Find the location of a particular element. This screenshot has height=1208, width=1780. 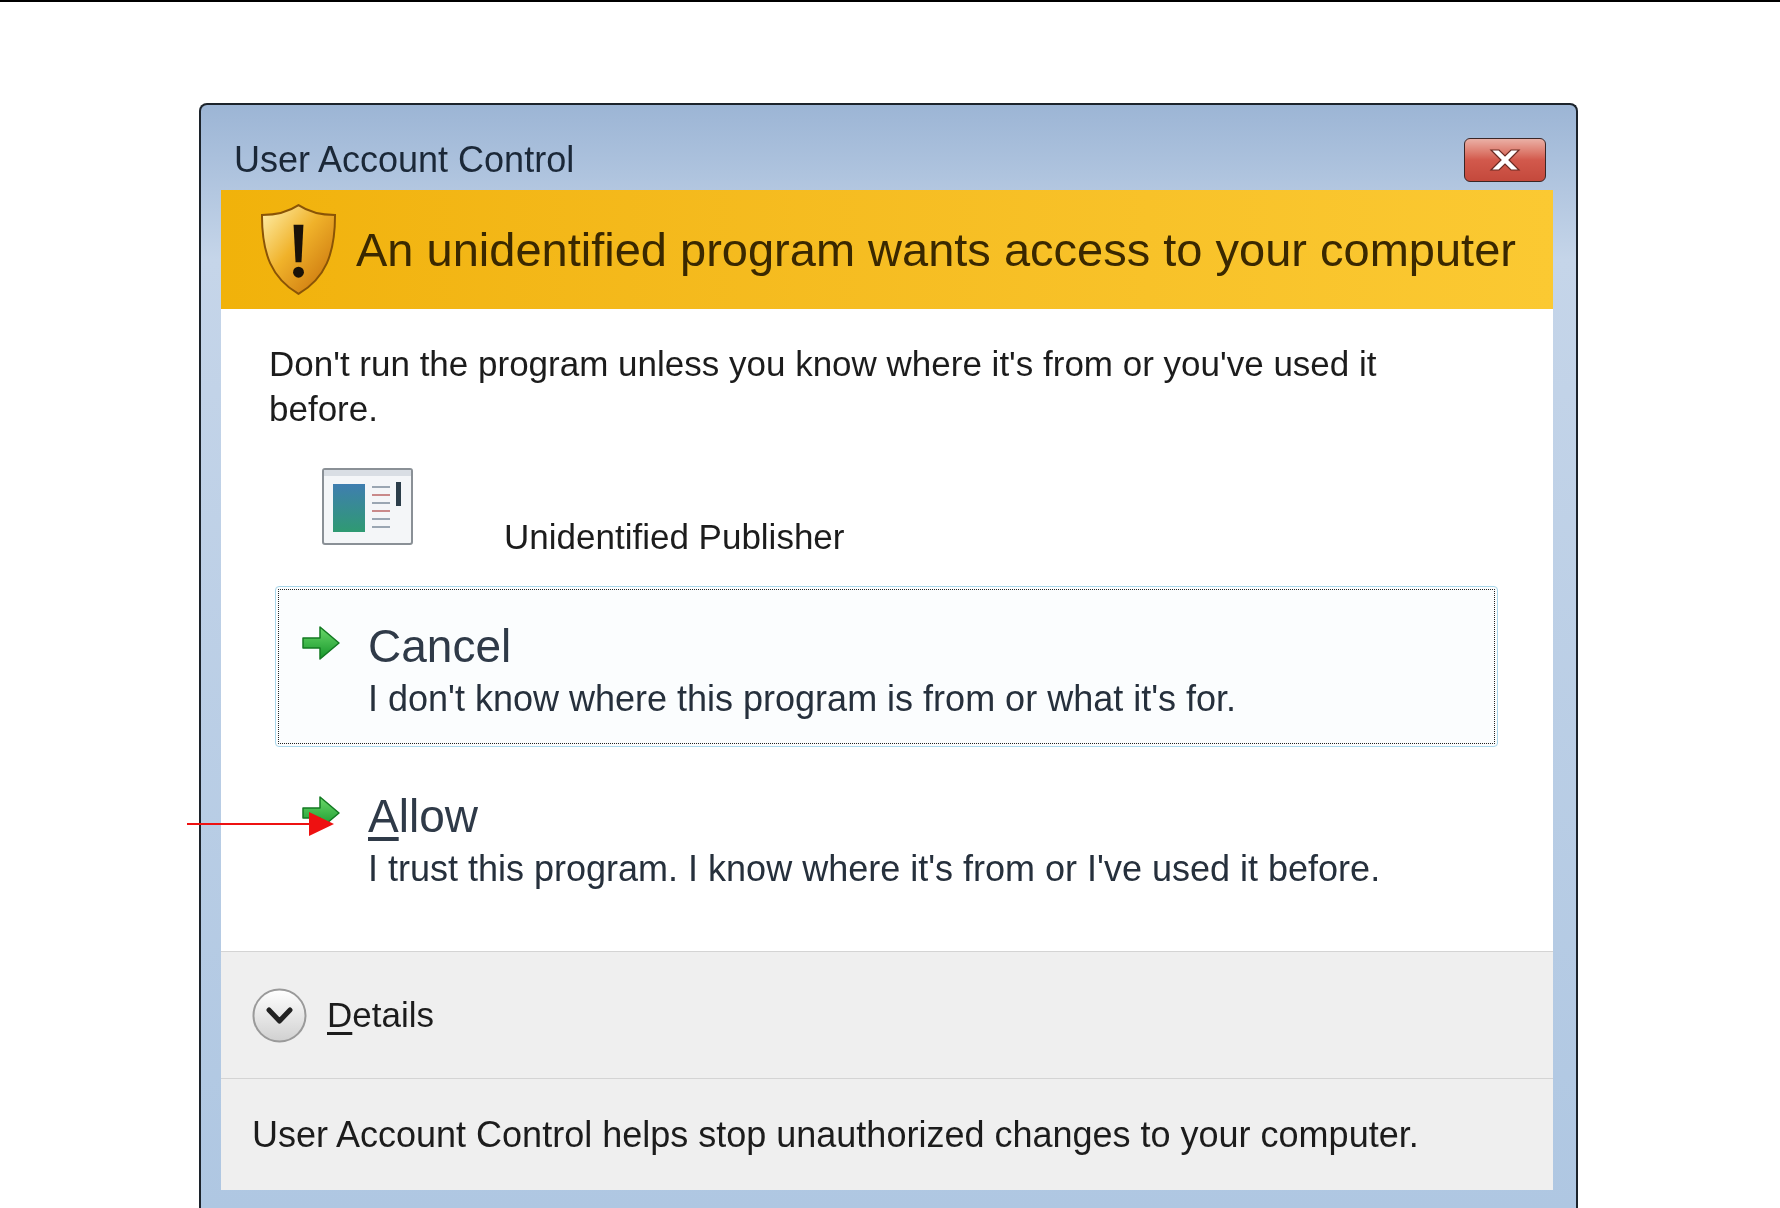

warning-shield-icon is located at coordinates (298, 249).